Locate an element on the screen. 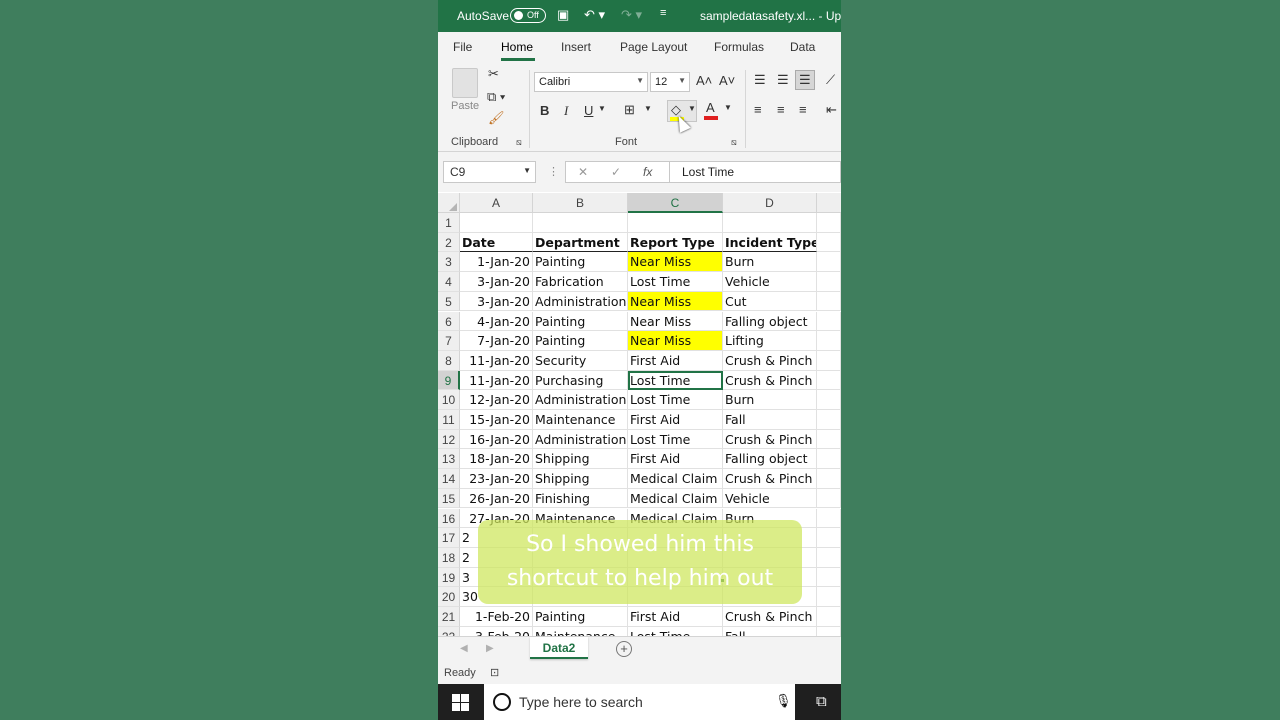  tab-insert: Insert is located at coordinates (576, 47).